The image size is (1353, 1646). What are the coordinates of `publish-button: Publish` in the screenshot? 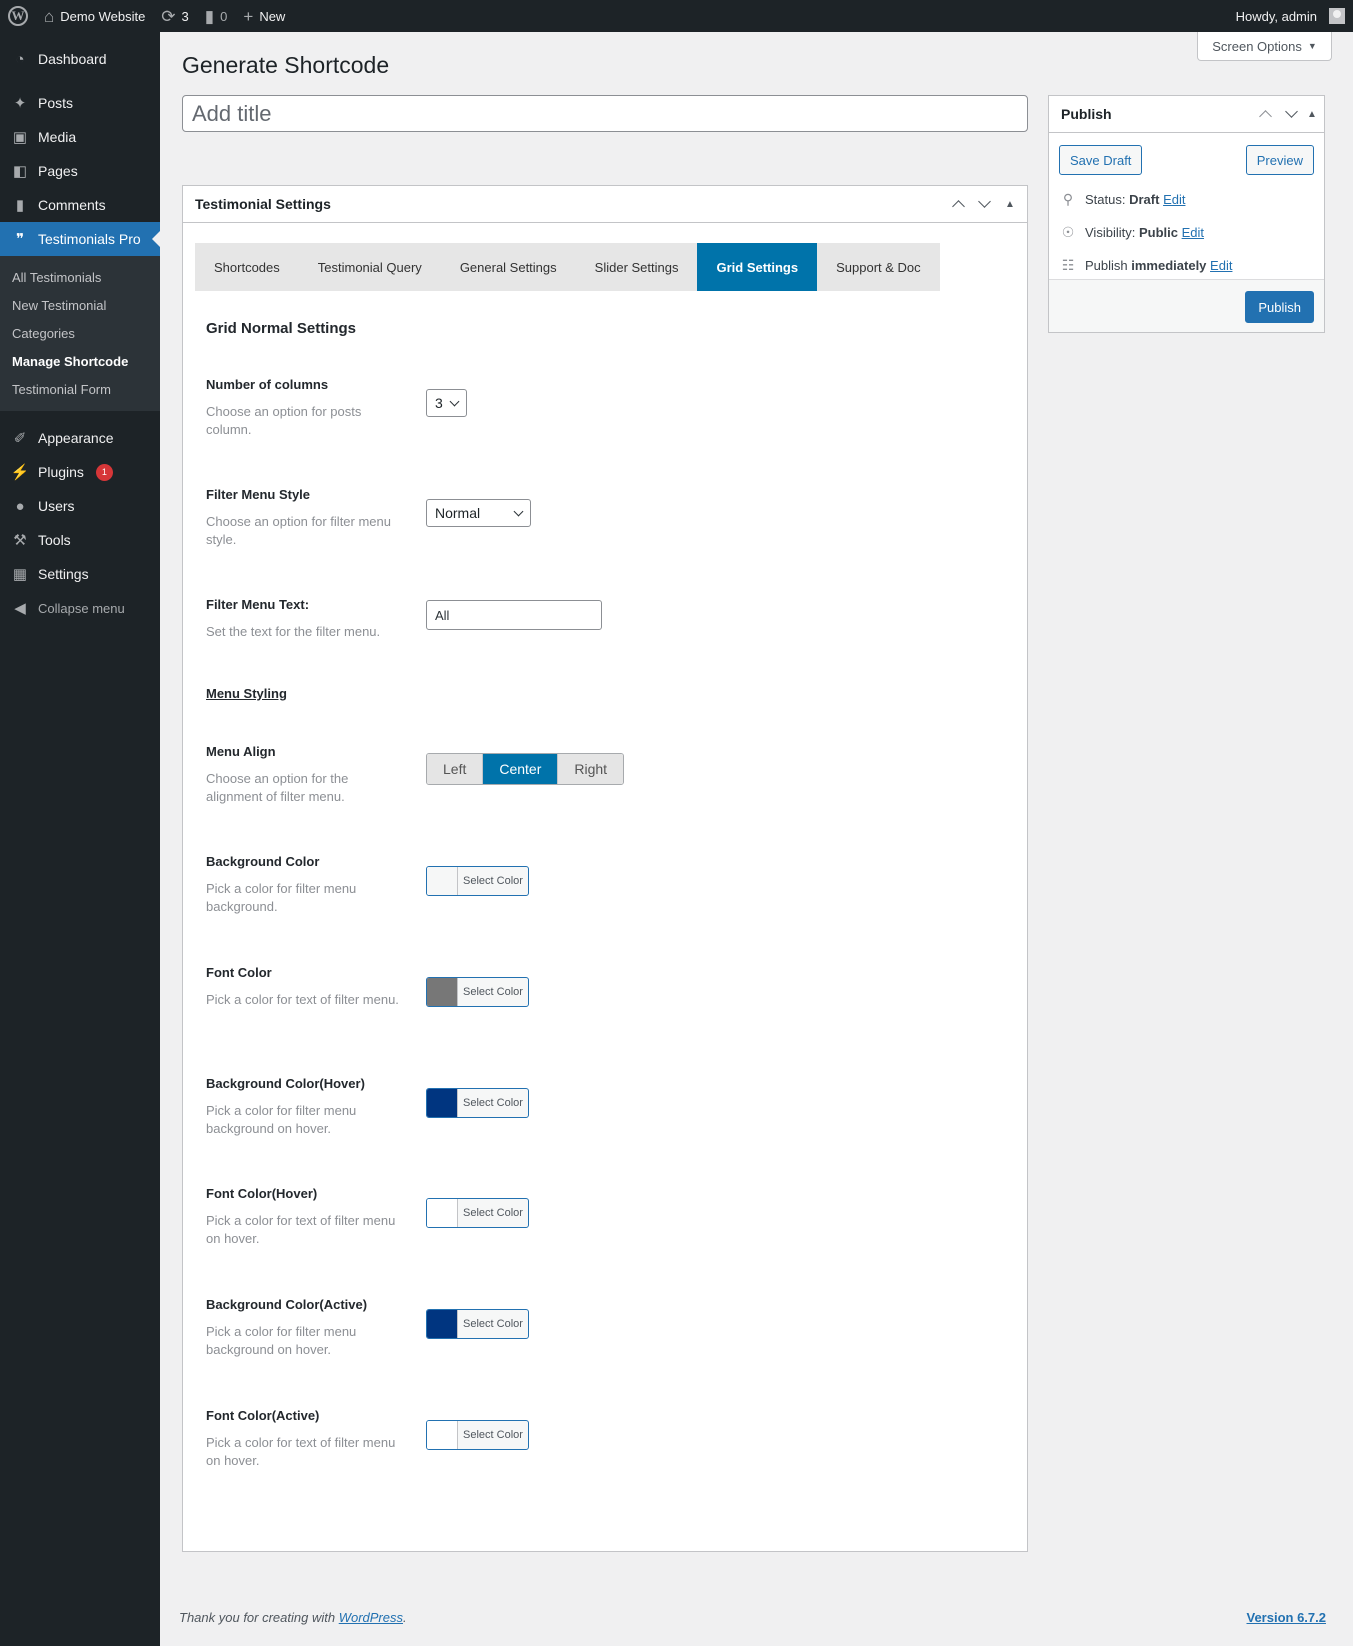 It's located at (1279, 307).